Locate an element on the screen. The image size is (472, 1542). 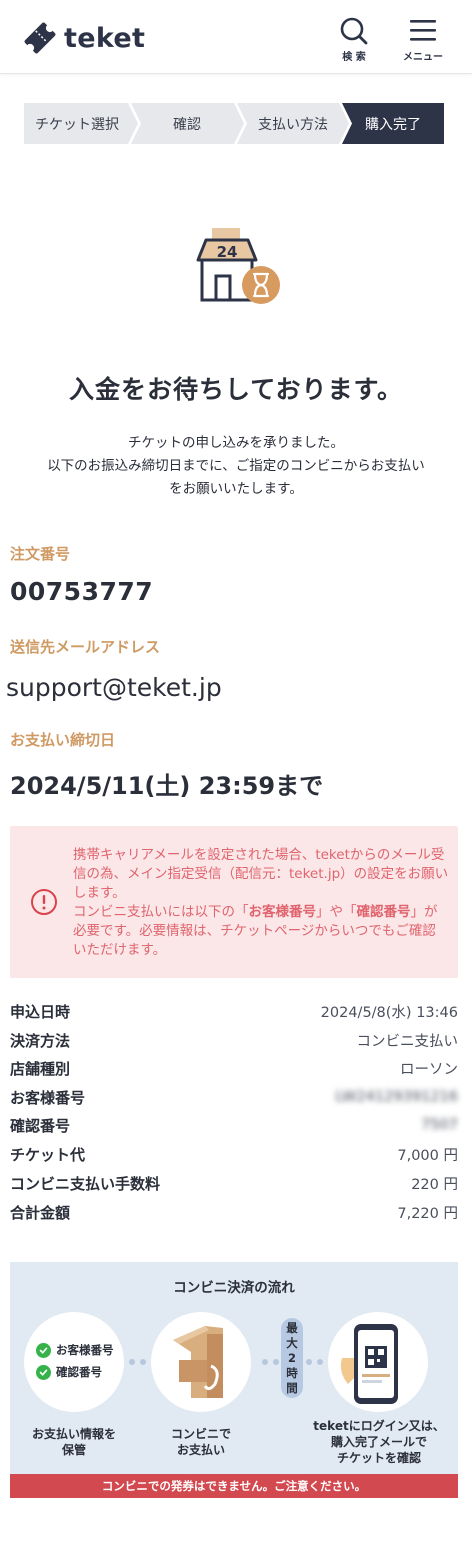
step-confirm: 確認 is located at coordinates (187, 124).